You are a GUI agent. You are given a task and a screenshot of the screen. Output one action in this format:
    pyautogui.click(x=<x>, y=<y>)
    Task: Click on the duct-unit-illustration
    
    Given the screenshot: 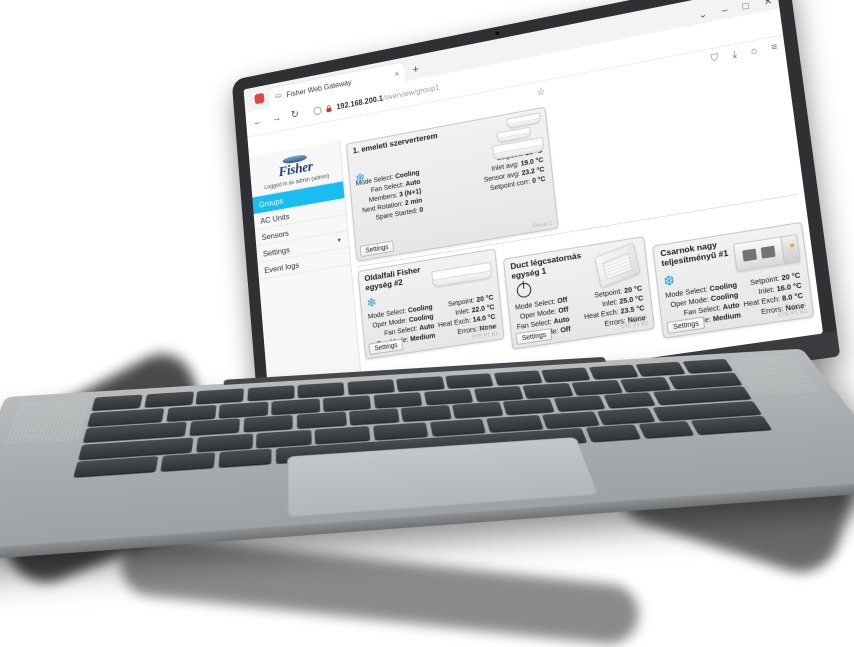 What is the action you would take?
    pyautogui.click(x=617, y=265)
    